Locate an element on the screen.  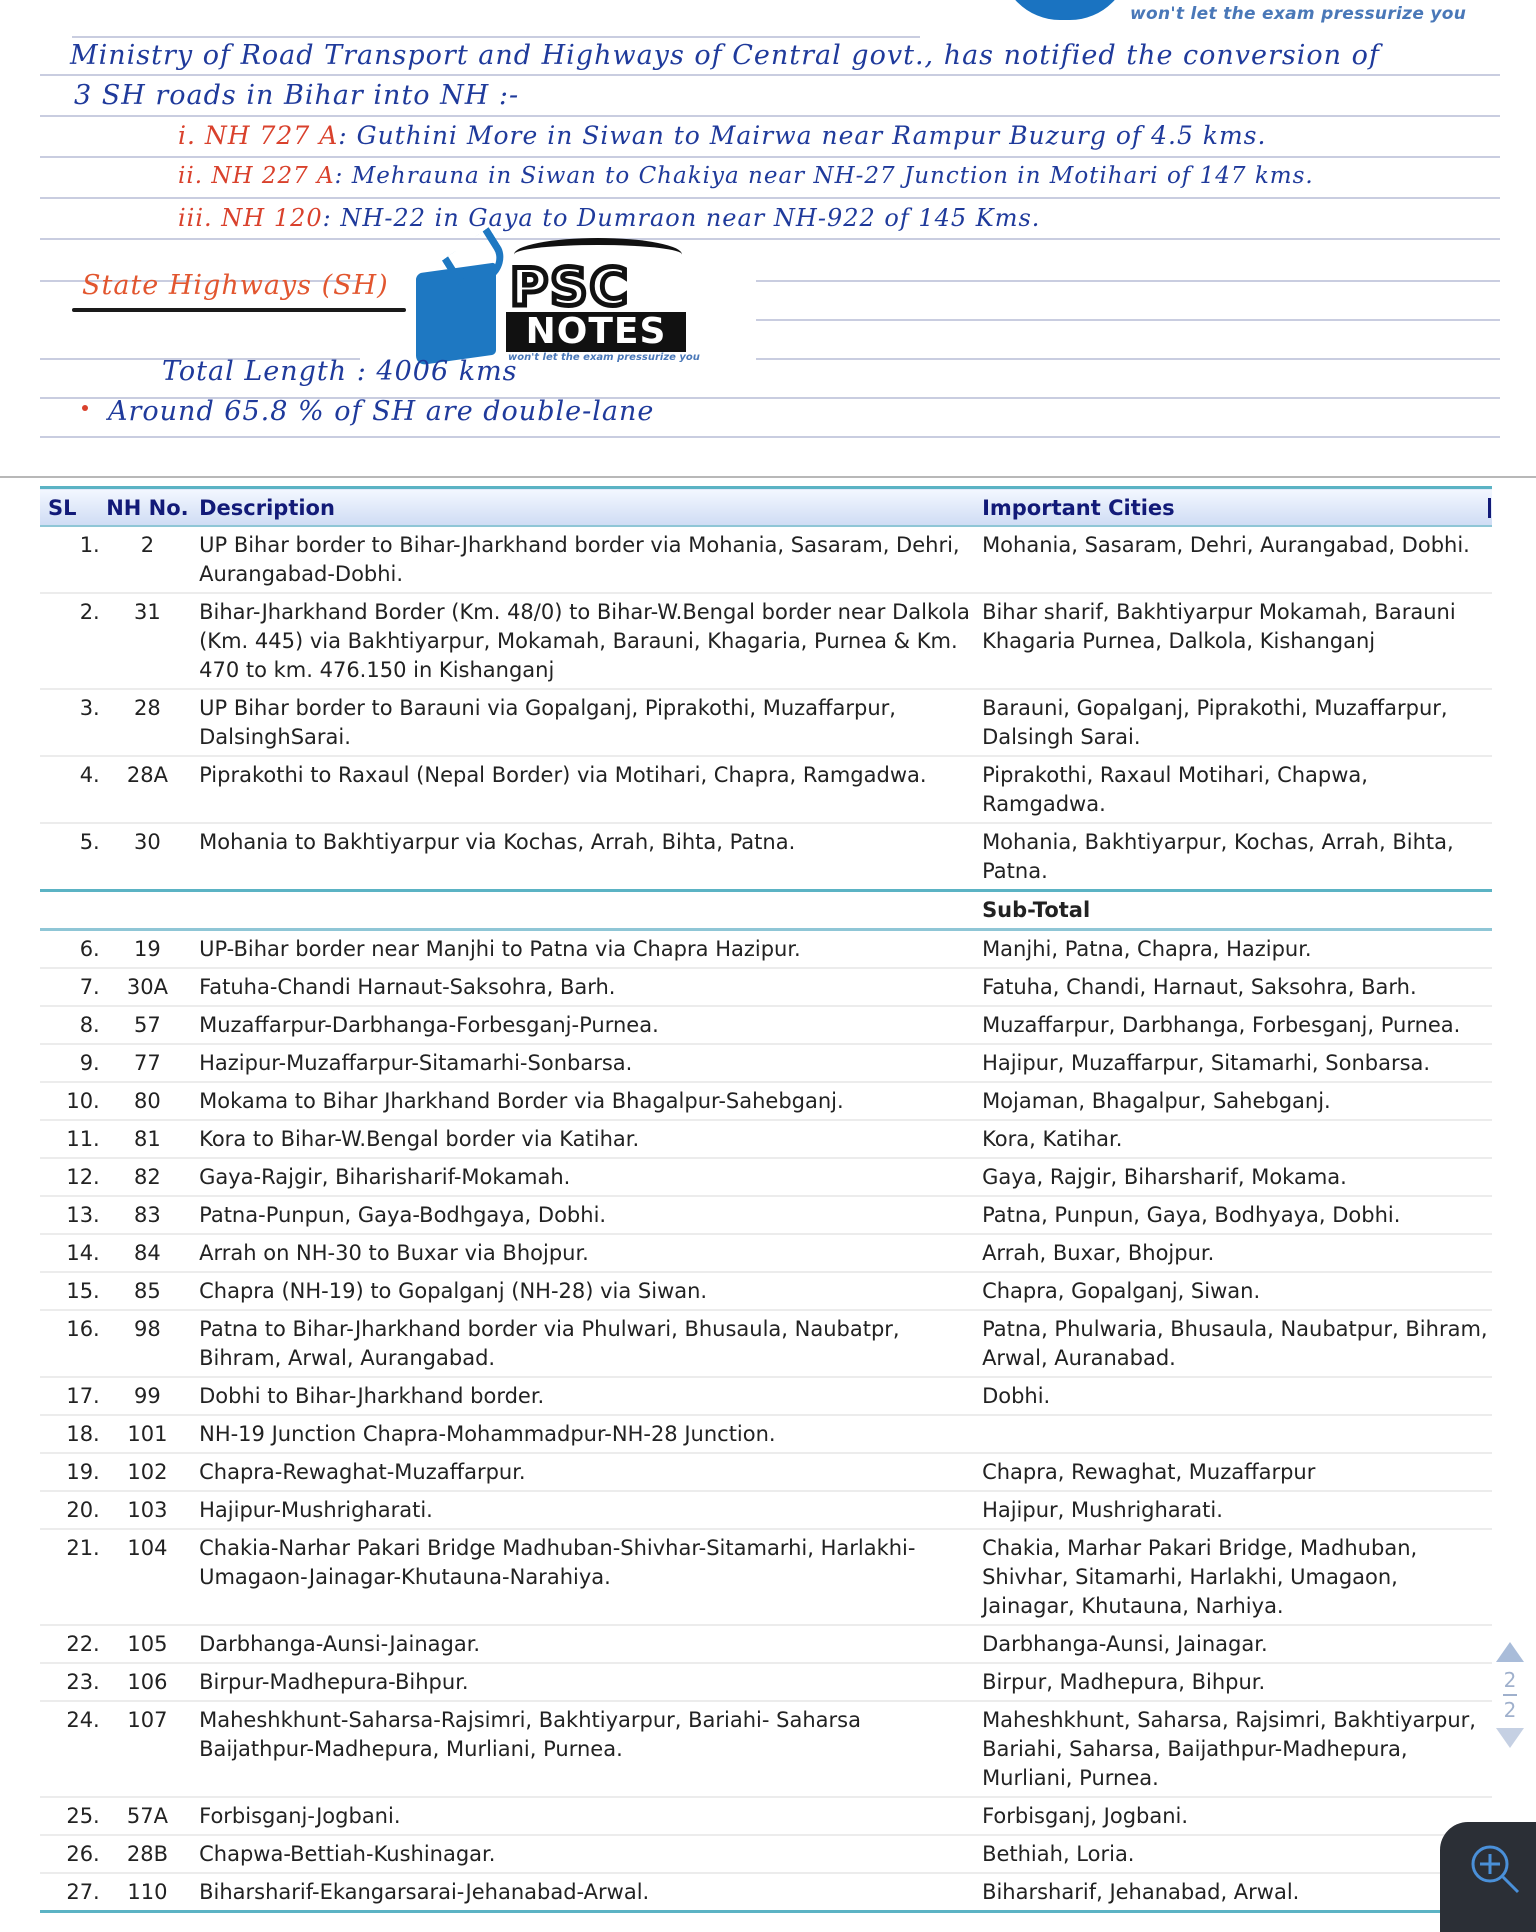
row-cities: Fatuha, Chandi, Harnaut, Saksohra, Barh. is located at coordinates (1199, 987).